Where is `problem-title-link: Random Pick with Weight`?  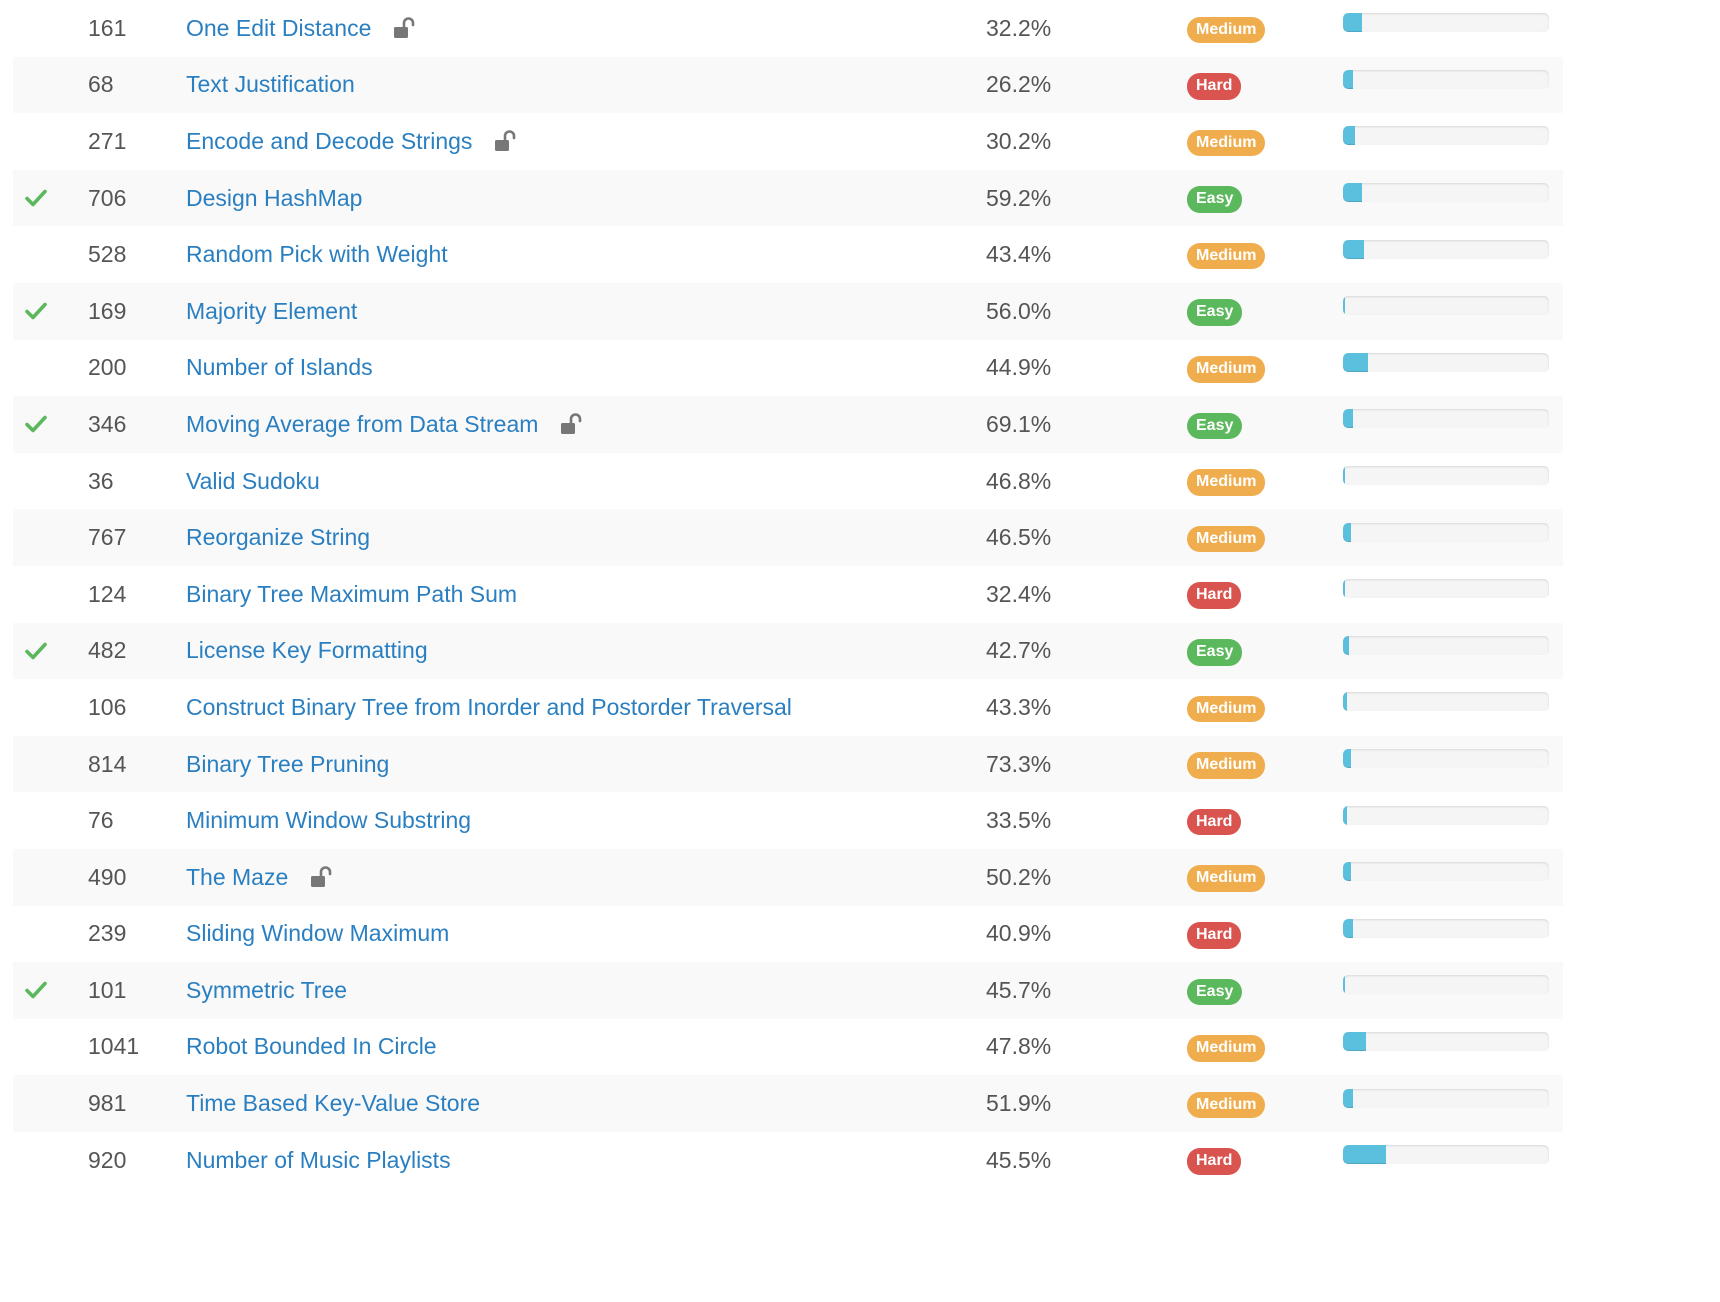
problem-title-link: Random Pick with Weight is located at coordinates (317, 254).